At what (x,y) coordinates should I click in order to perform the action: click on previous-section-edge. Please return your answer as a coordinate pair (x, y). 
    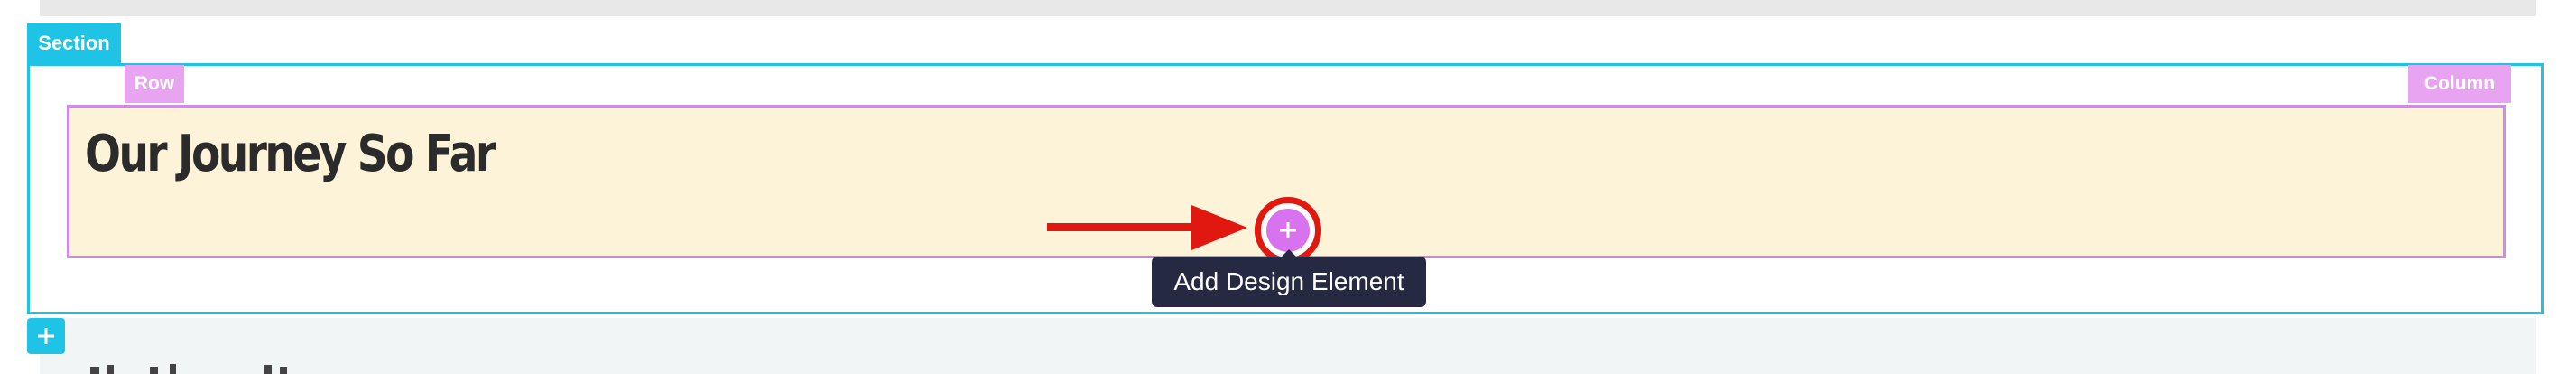
    Looking at the image, I should click on (1288, 8).